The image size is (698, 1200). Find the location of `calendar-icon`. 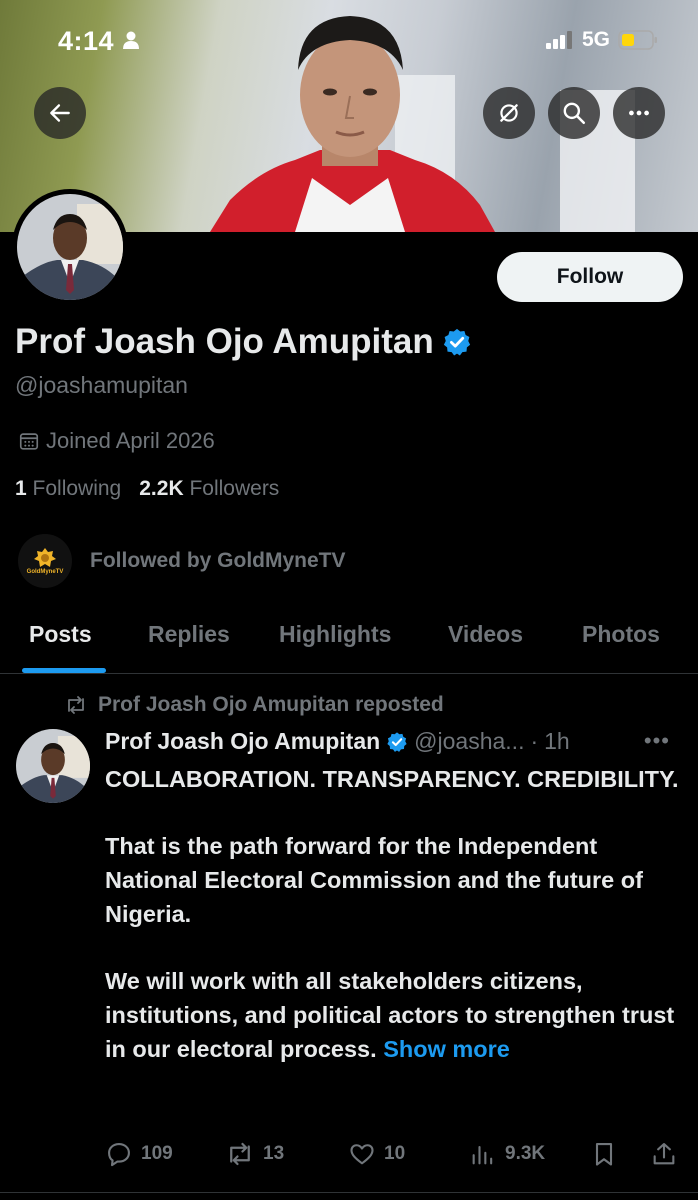

calendar-icon is located at coordinates (29, 441).